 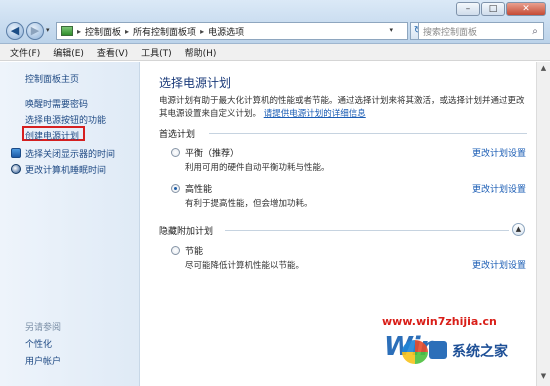 What do you see at coordinates (65, 119) in the screenshot?
I see `sidebar-item-power-buttons: 选择电源按钮的功能` at bounding box center [65, 119].